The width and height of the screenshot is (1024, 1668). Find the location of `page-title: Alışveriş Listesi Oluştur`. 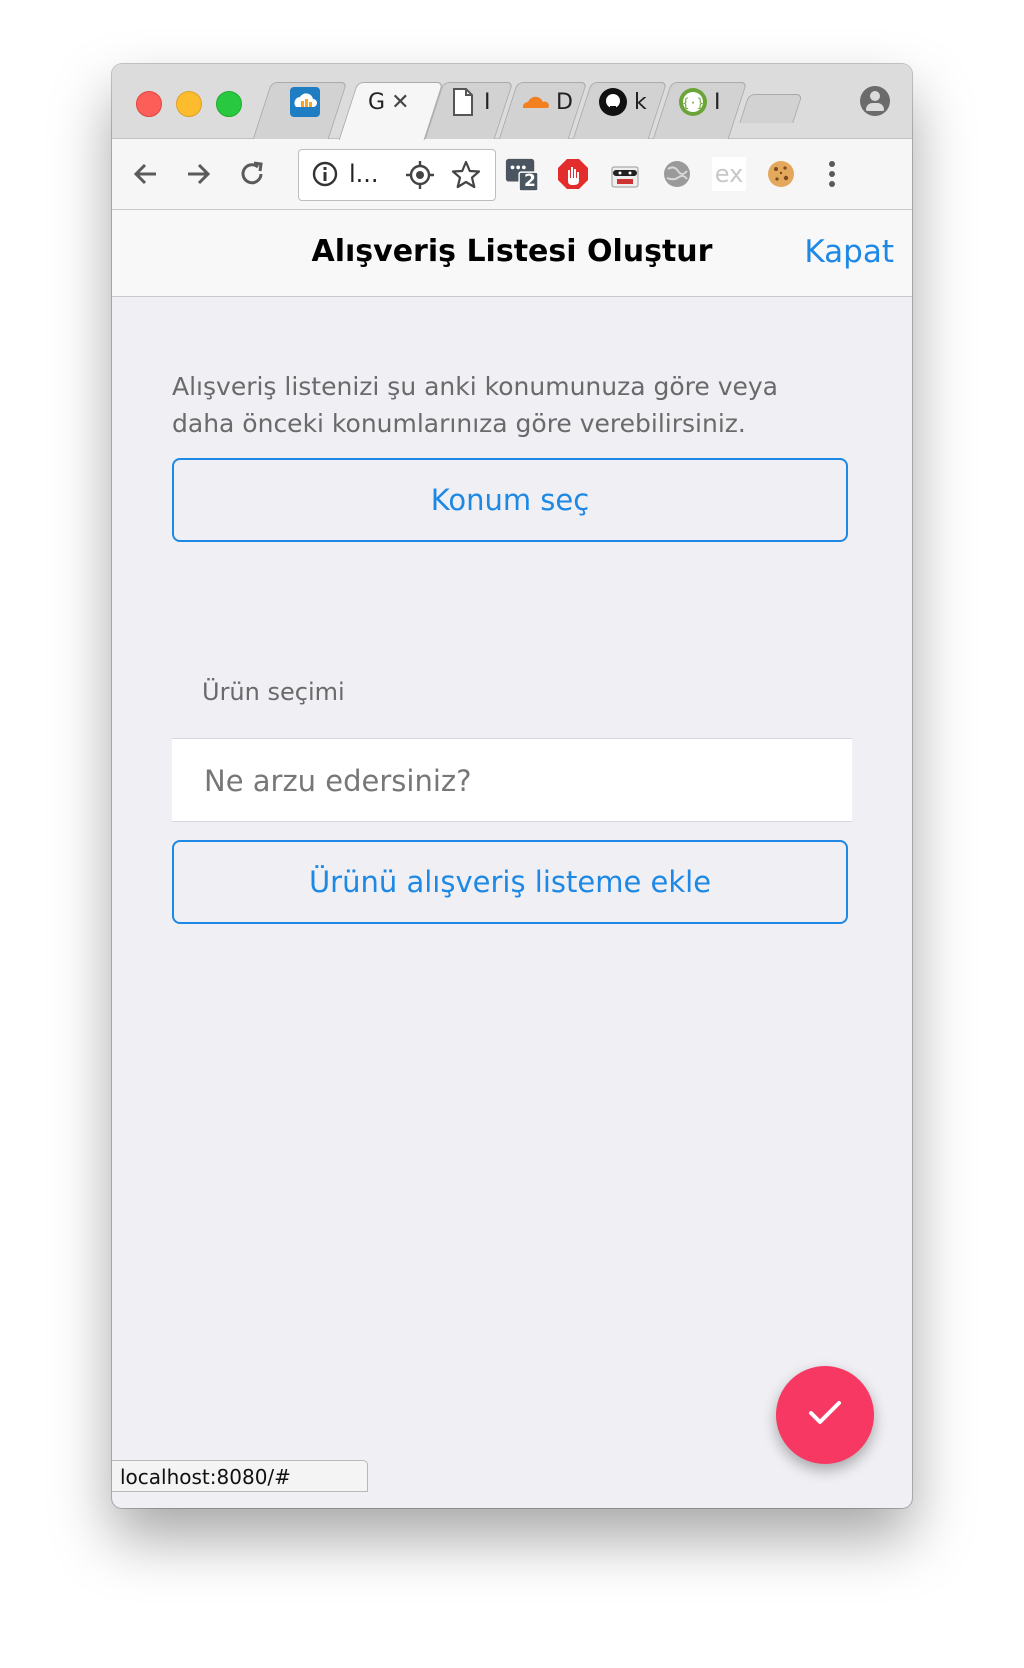

page-title: Alışveriş Listesi Oluştur is located at coordinates (512, 251).